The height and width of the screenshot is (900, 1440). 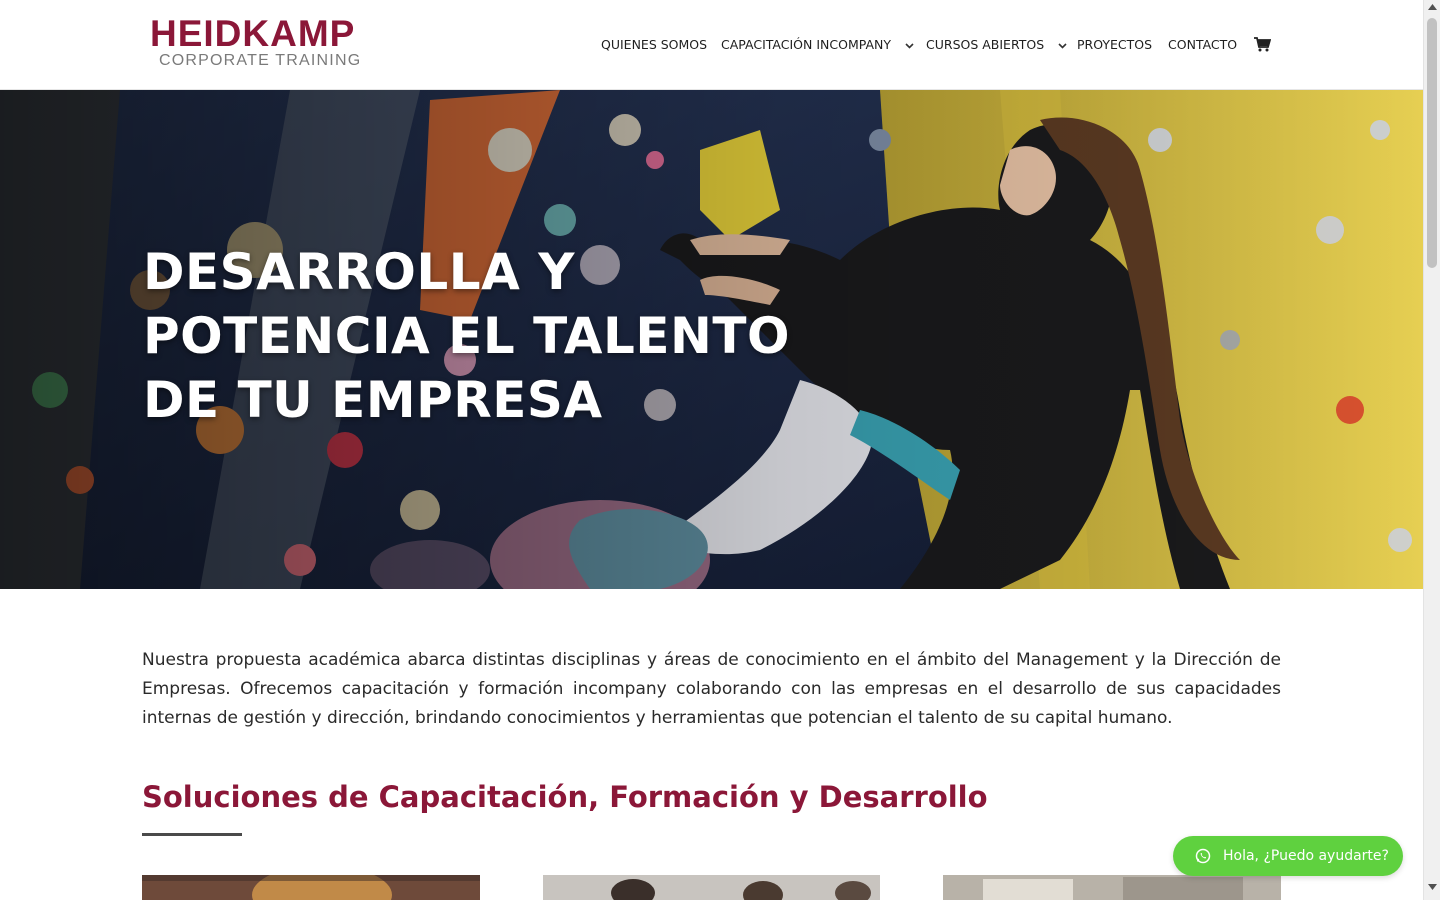 I want to click on nav-label: QUIENES SOMOS, so click(x=654, y=44).